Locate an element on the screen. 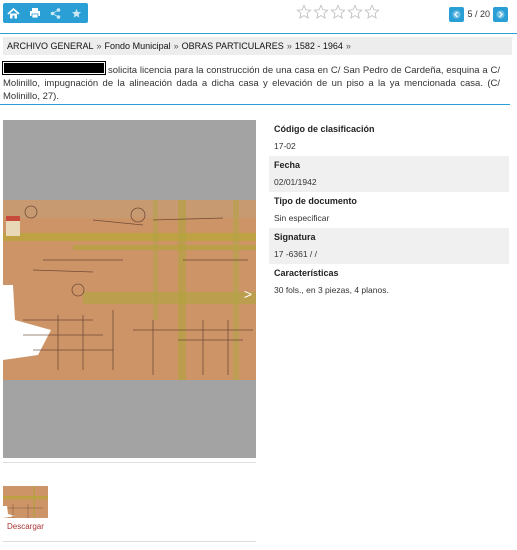  breadcrumb-item: OBRAS PARTICULARES is located at coordinates (233, 46).